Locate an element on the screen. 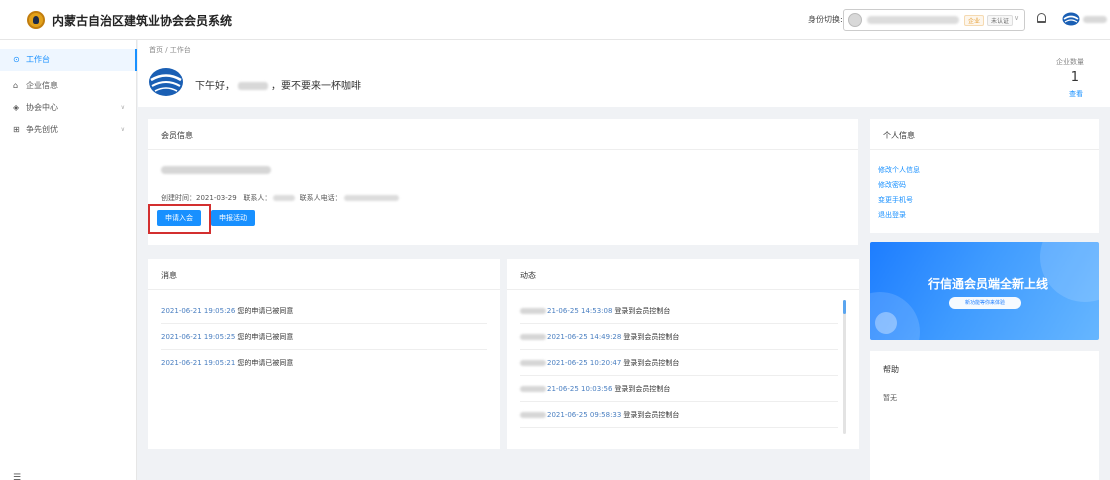 This screenshot has width=1110, height=480. message-time: 2021-06-21 19:05:21 is located at coordinates (198, 363).